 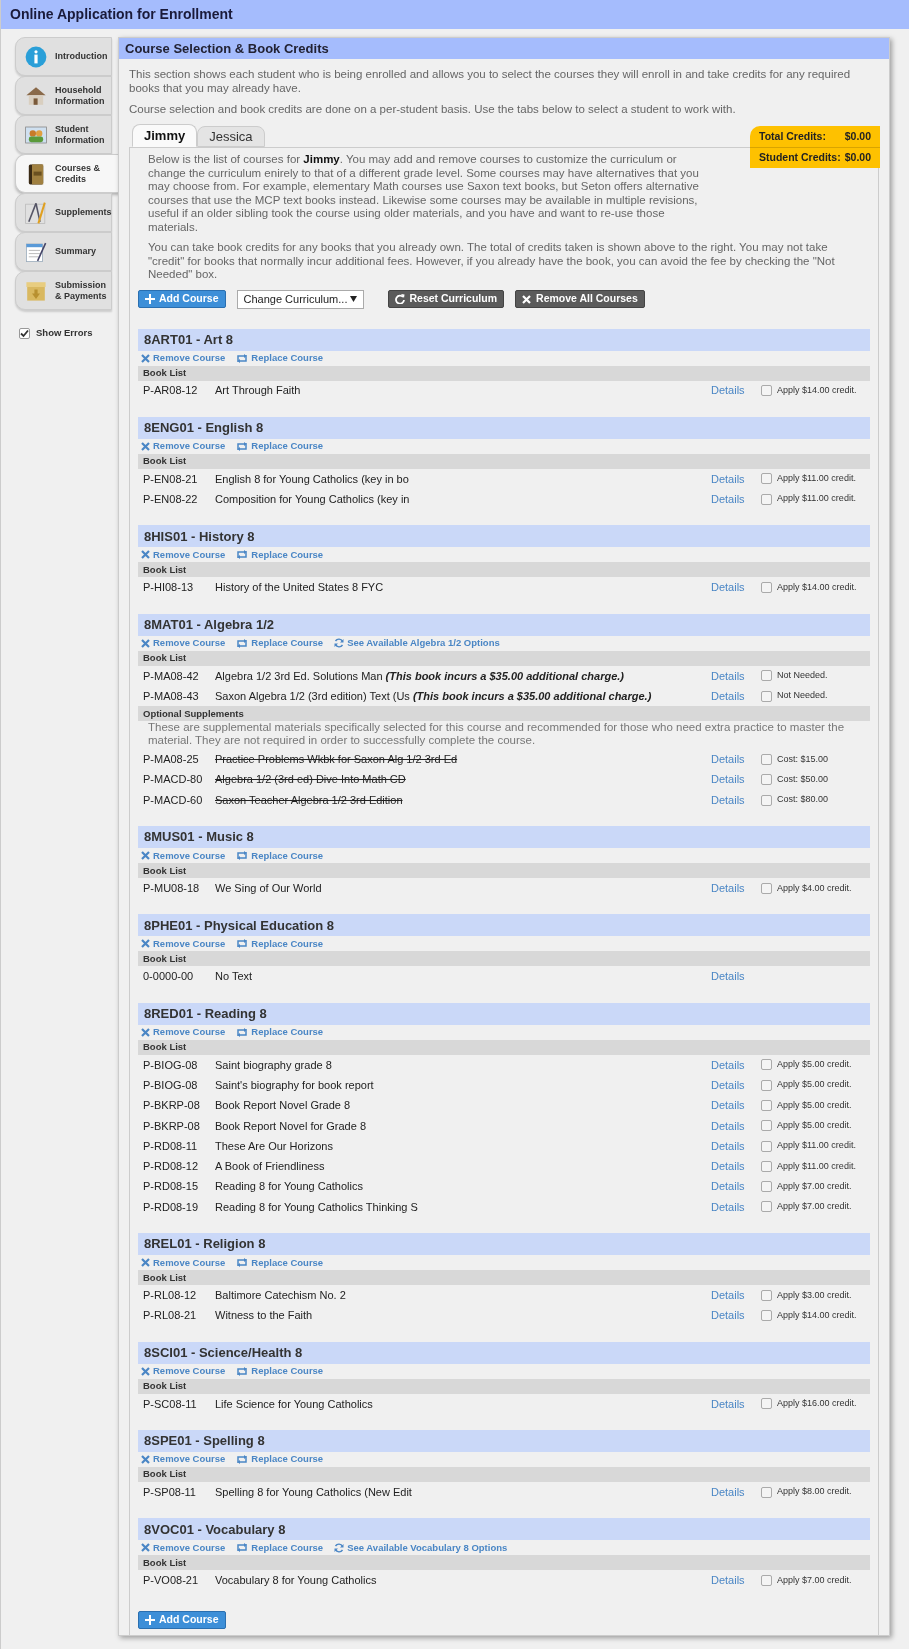 I want to click on refresh-icon, so click(x=339, y=643).